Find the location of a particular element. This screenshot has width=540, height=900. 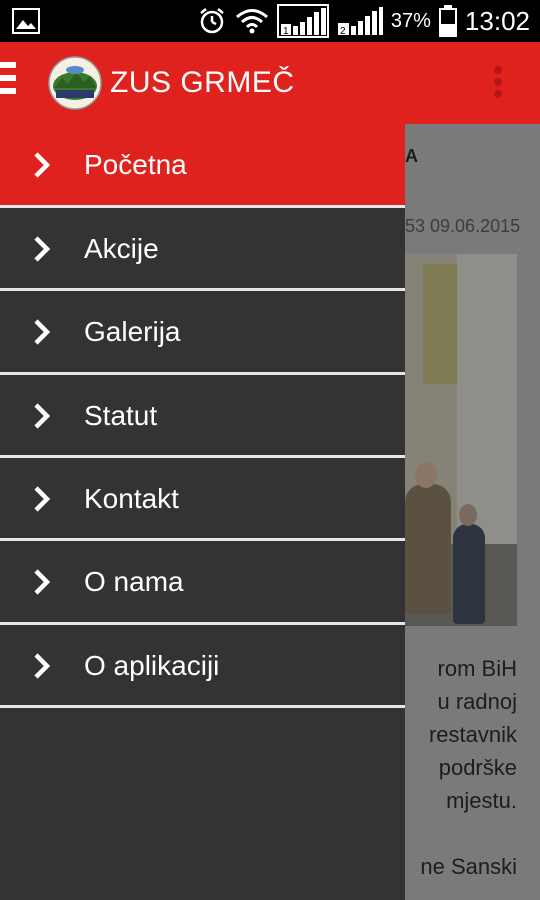

svg-text: 2 is located at coordinates (343, 31).